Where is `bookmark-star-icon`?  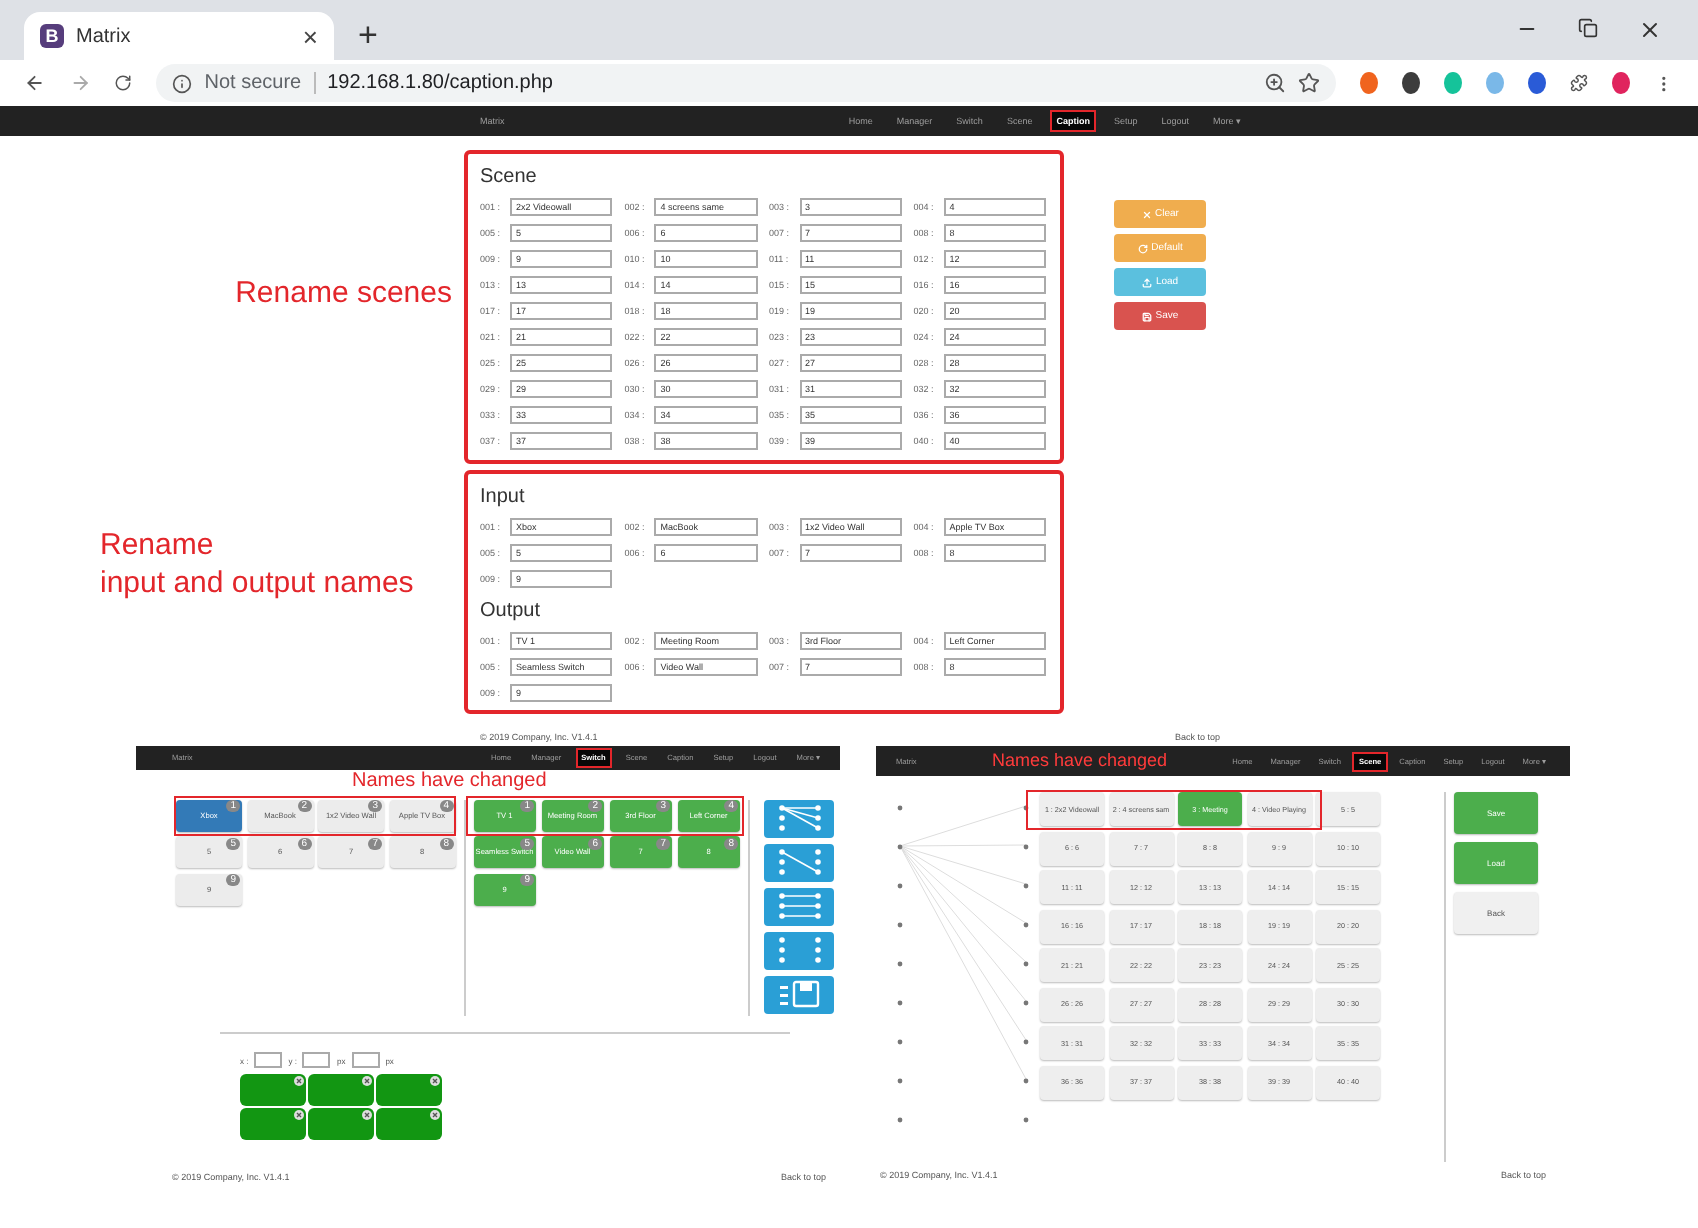 bookmark-star-icon is located at coordinates (1309, 83).